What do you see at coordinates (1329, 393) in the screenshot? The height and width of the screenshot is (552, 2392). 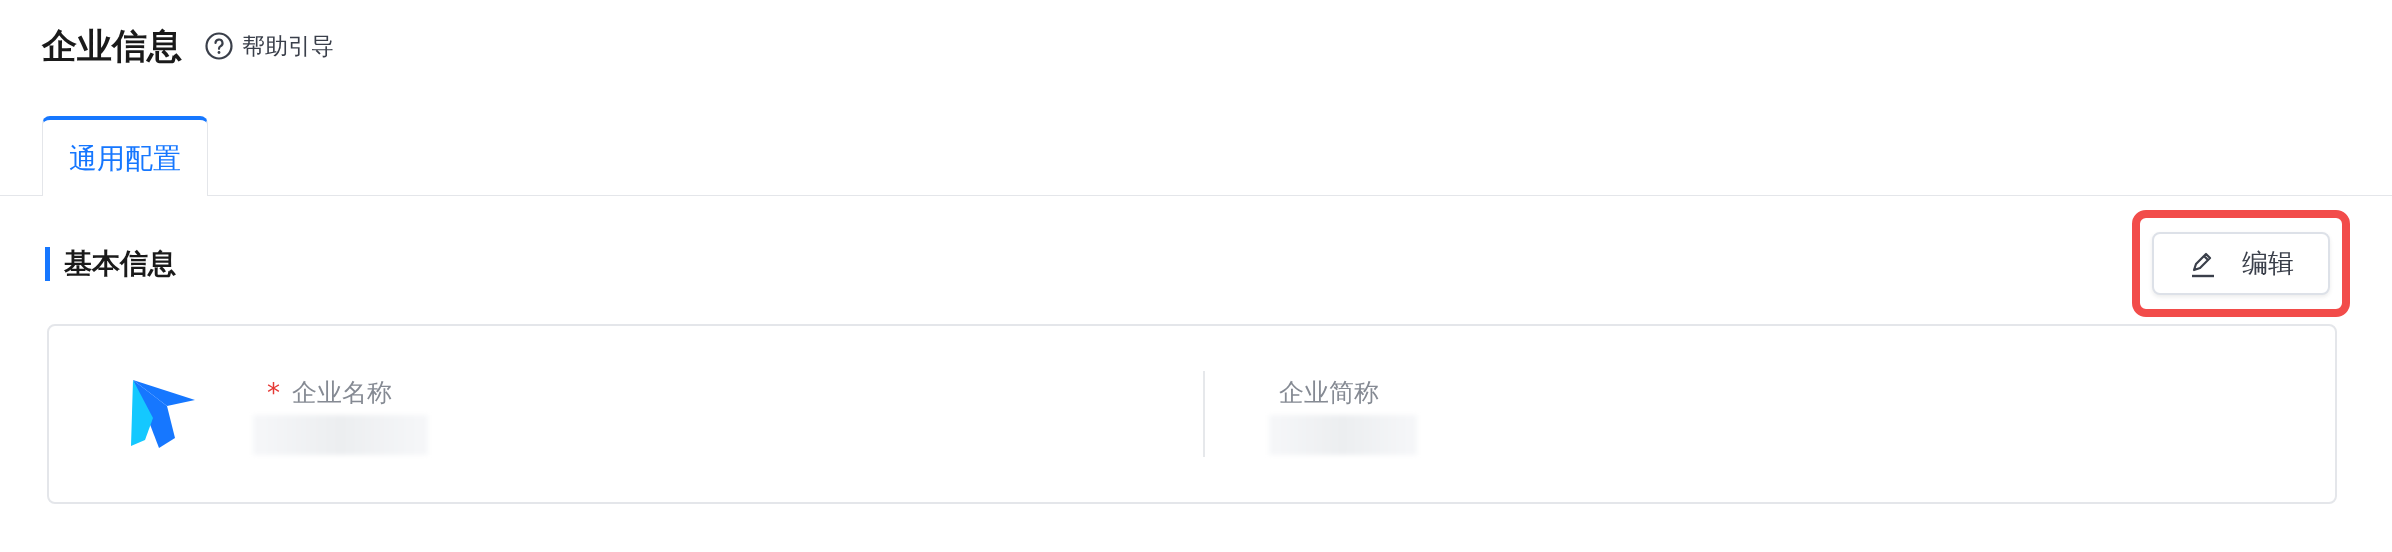 I see `field-label: 企业简称` at bounding box center [1329, 393].